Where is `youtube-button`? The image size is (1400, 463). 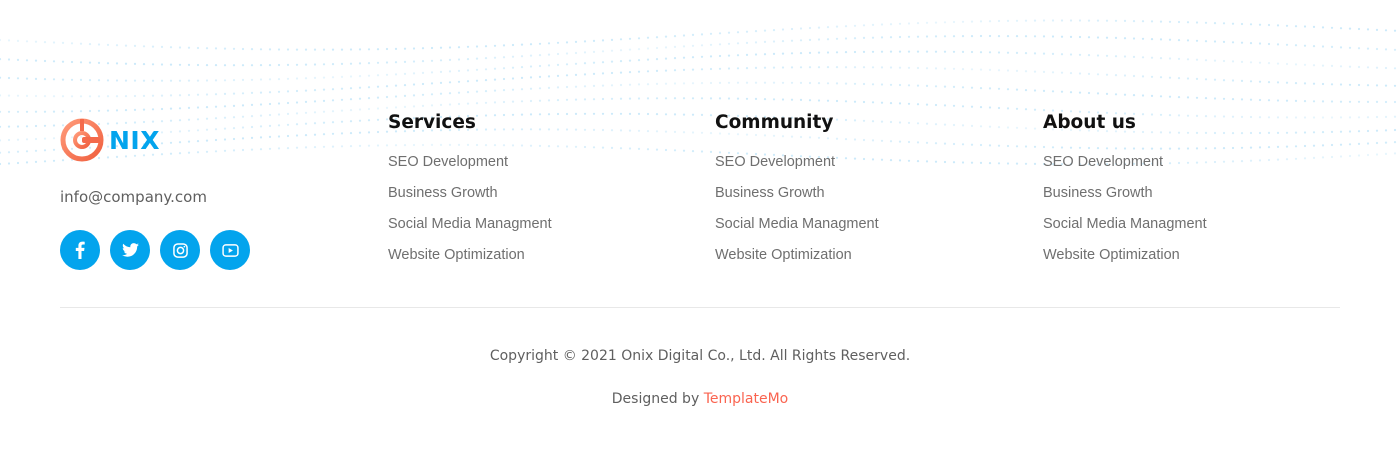
youtube-button is located at coordinates (230, 250).